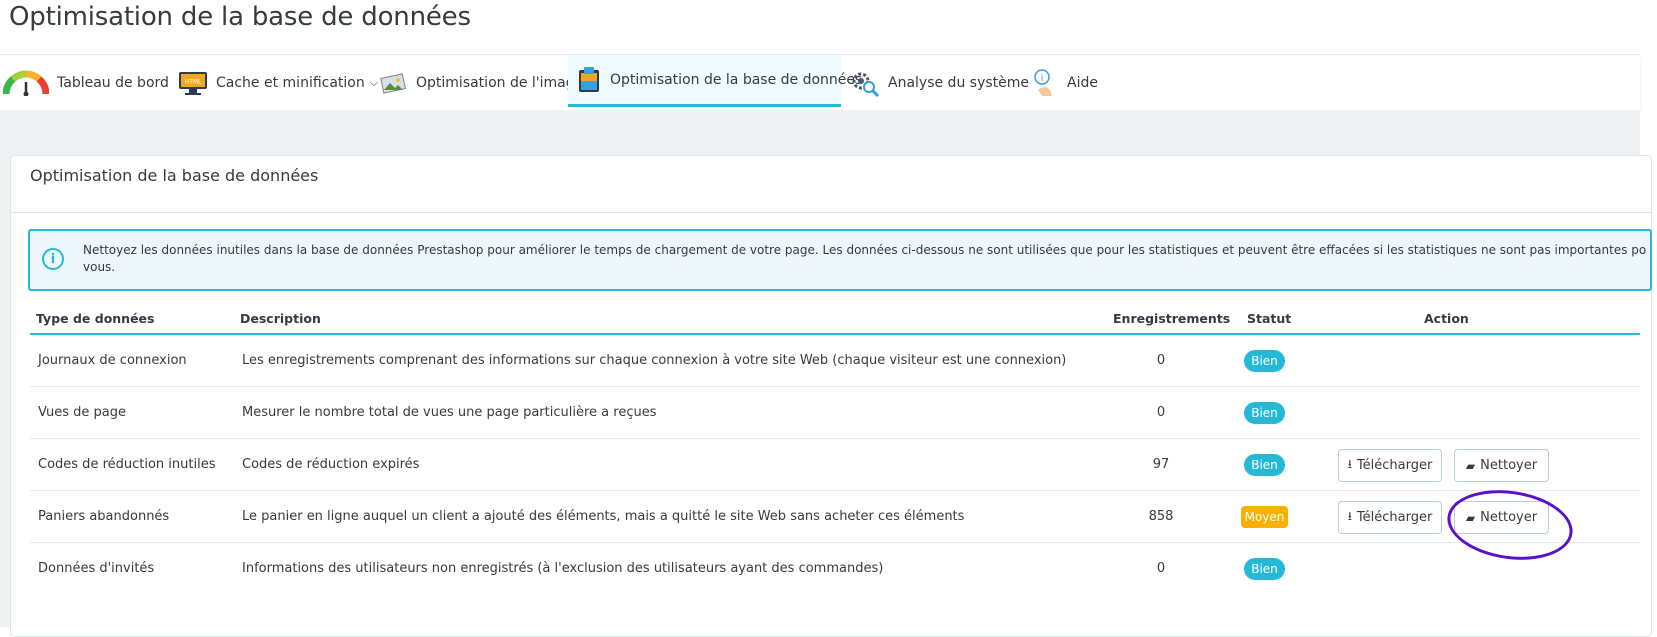 The width and height of the screenshot is (1657, 637). What do you see at coordinates (1446, 318) in the screenshot?
I see `column-header-action: Action` at bounding box center [1446, 318].